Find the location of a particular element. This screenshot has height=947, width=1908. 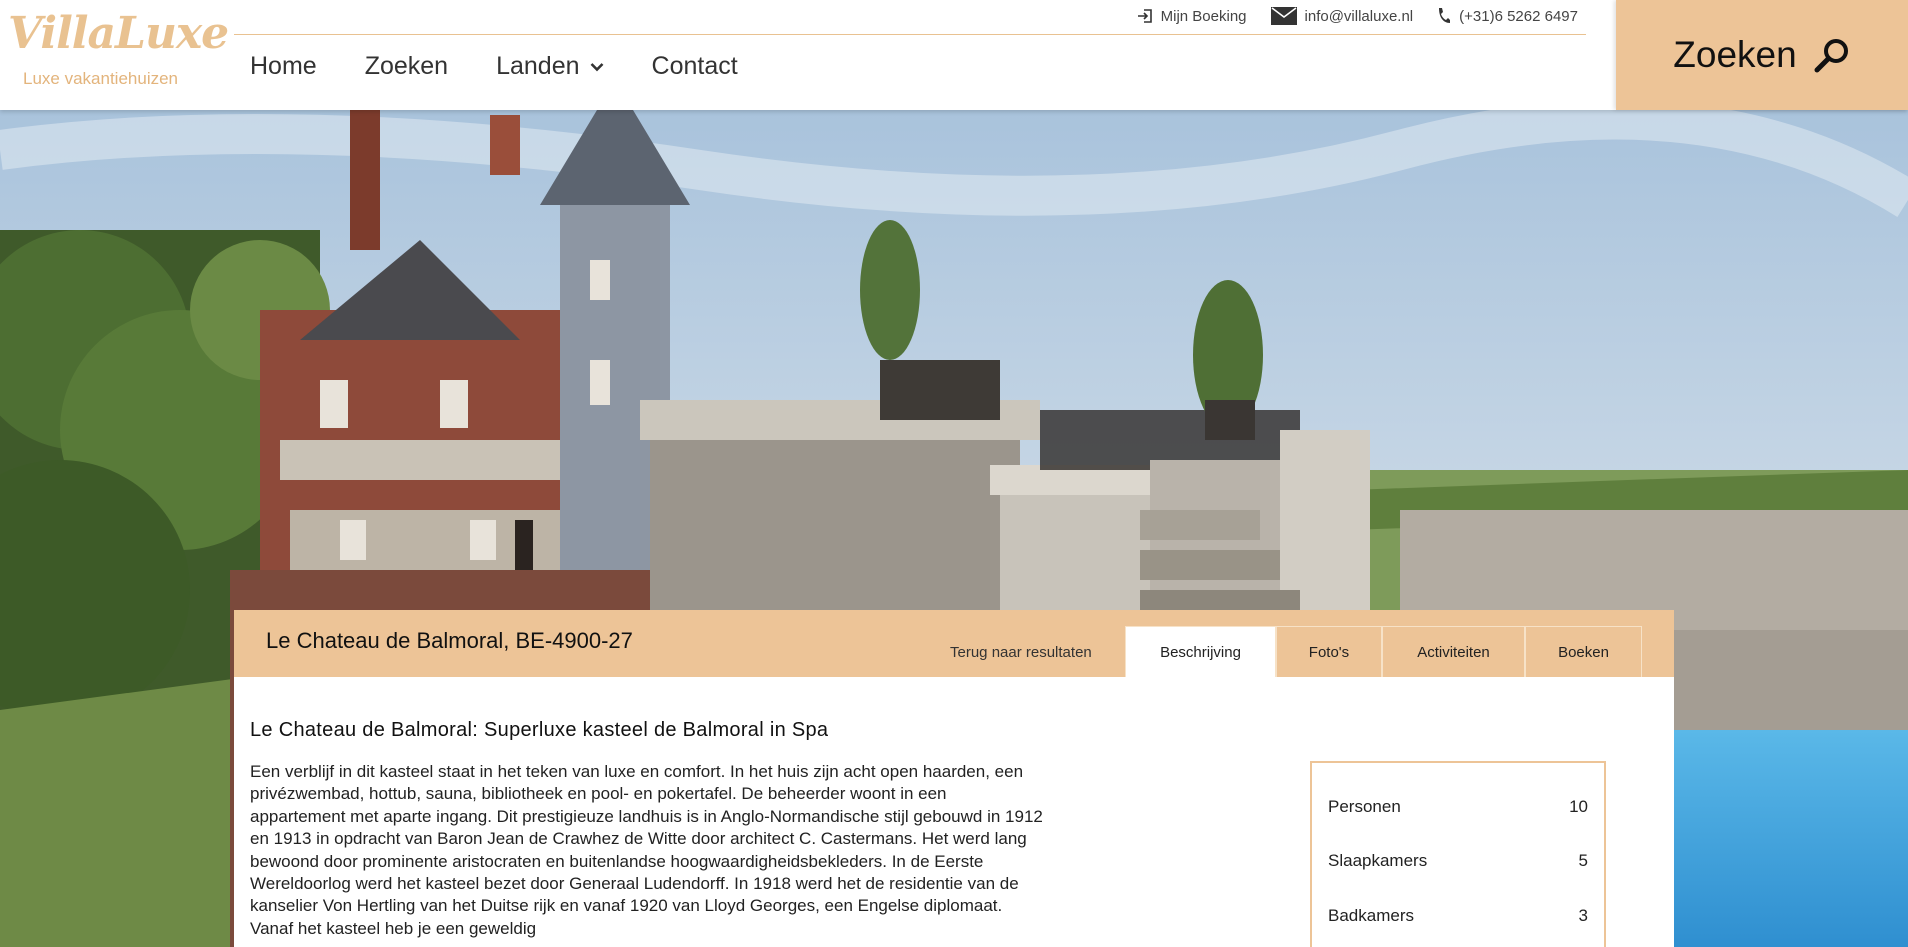

spec-row-personen: Personen 10 is located at coordinates (1458, 807).